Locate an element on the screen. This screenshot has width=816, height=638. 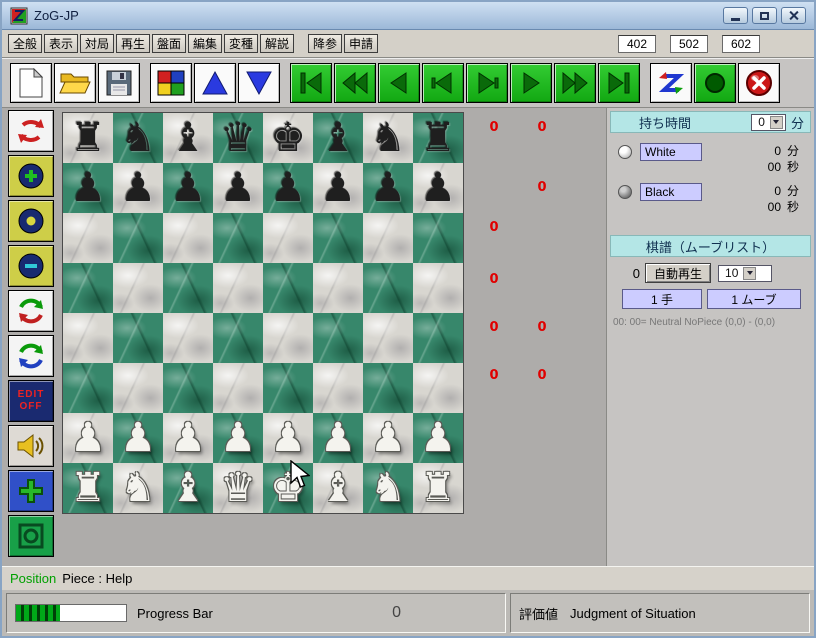
open-folder-button is located at coordinates (75, 83).